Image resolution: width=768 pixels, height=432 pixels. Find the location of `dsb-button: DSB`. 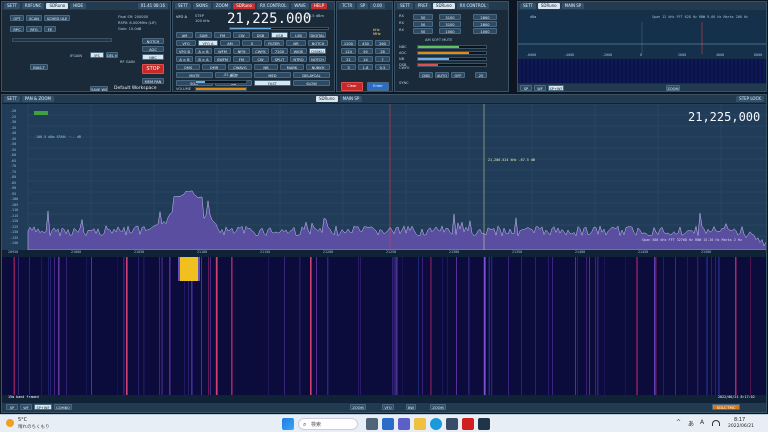

dsb-button: DSB is located at coordinates (426, 75).